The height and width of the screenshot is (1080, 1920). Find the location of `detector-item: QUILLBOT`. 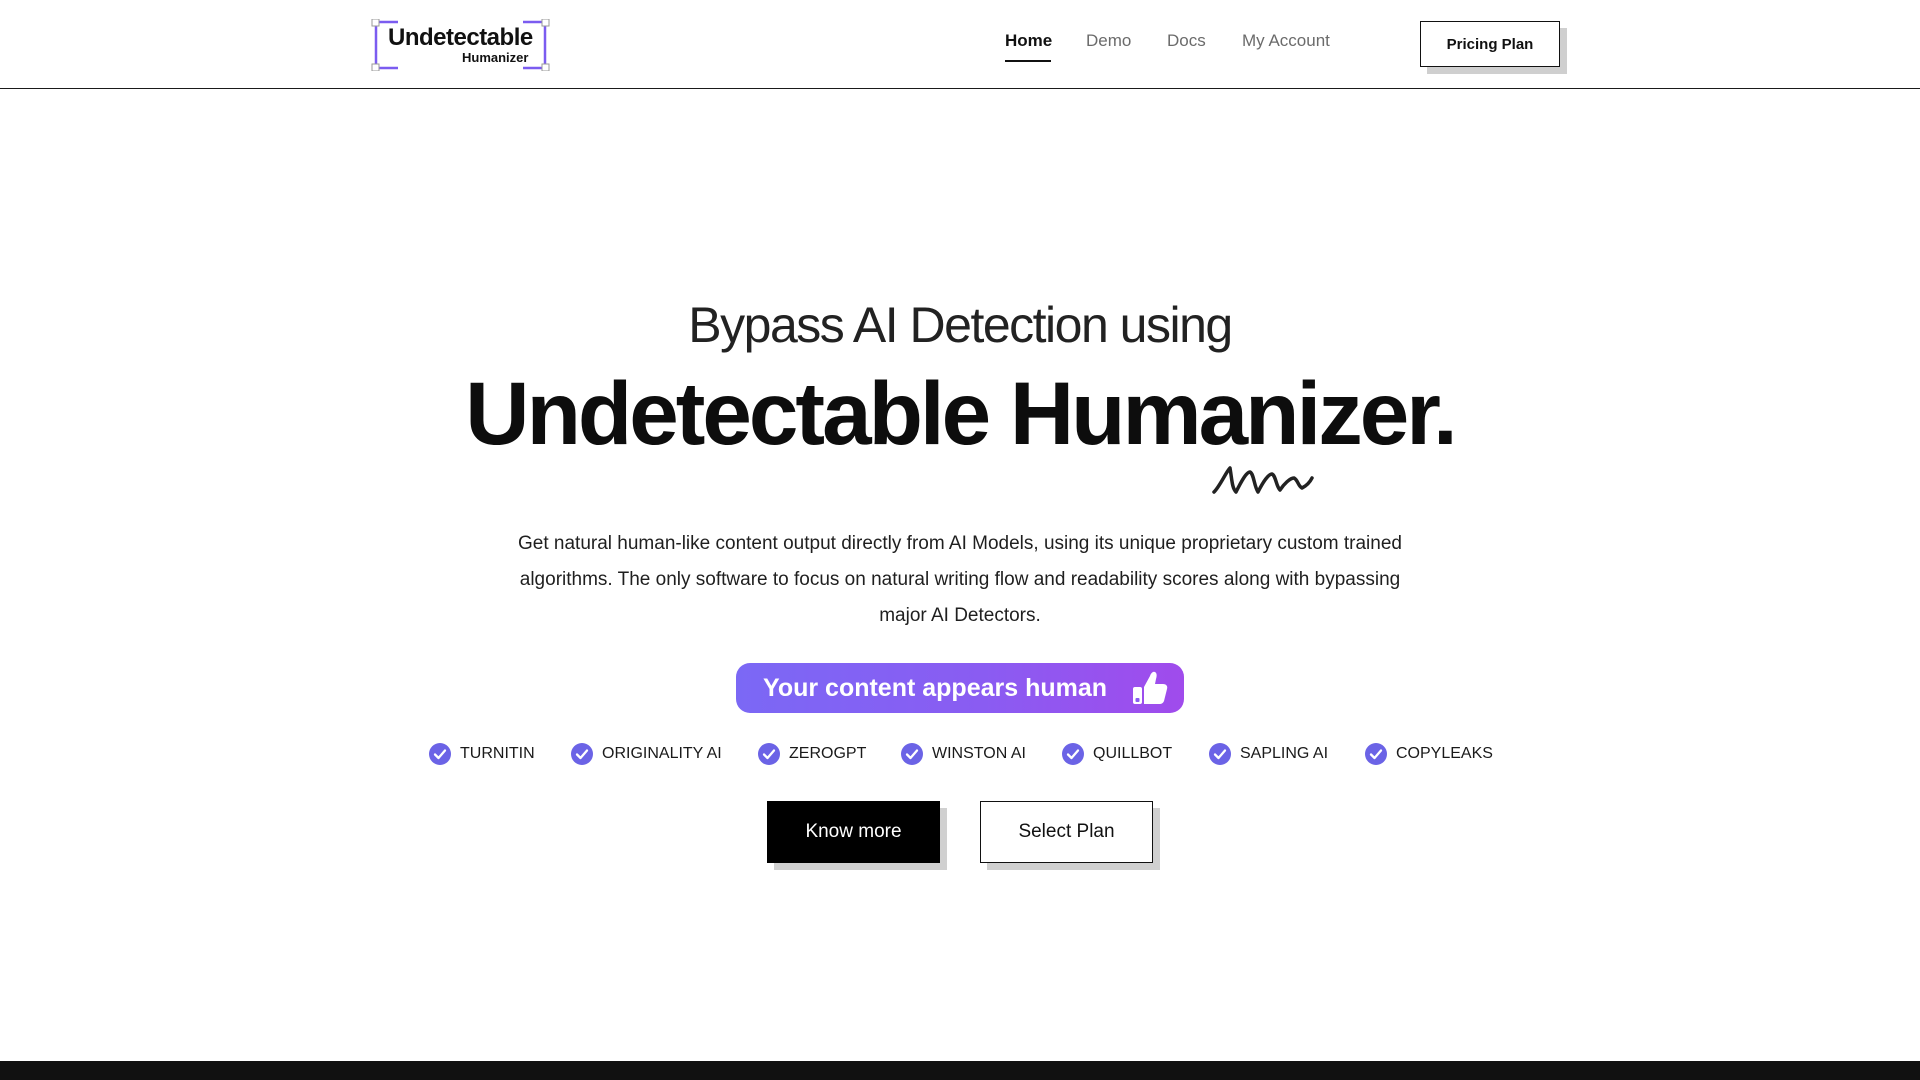

detector-item: QUILLBOT is located at coordinates (1117, 754).